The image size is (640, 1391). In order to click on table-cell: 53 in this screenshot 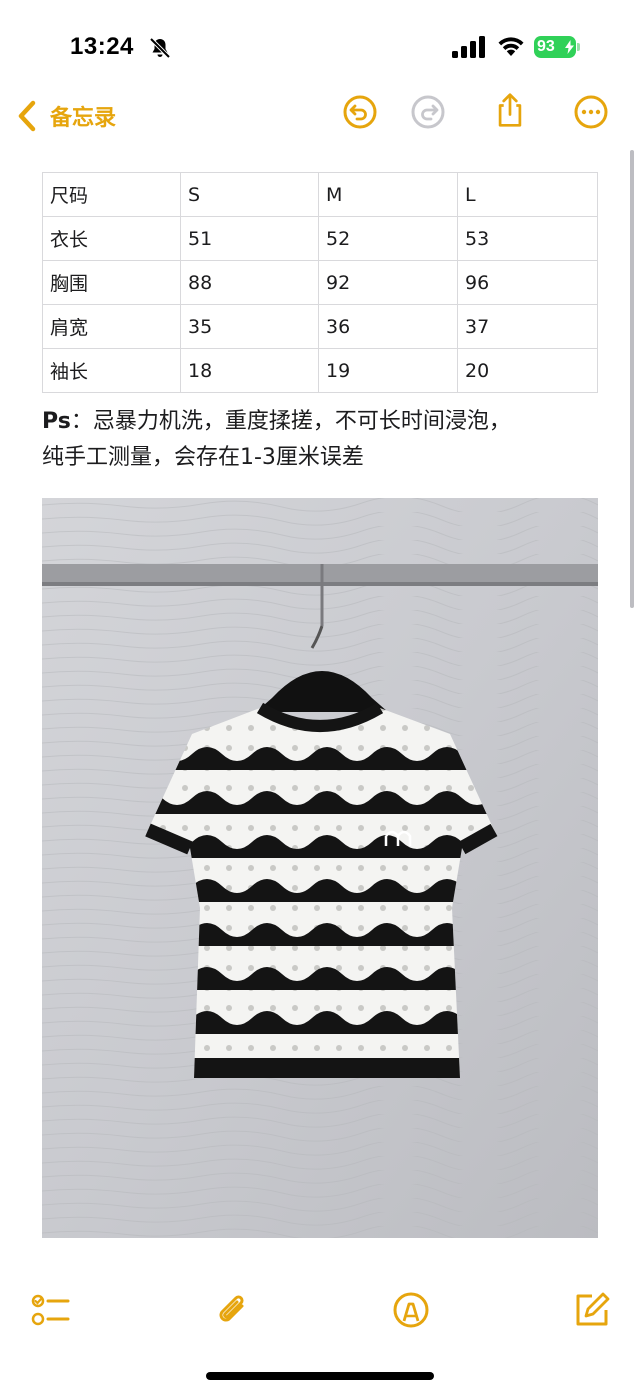, I will do `click(527, 238)`.